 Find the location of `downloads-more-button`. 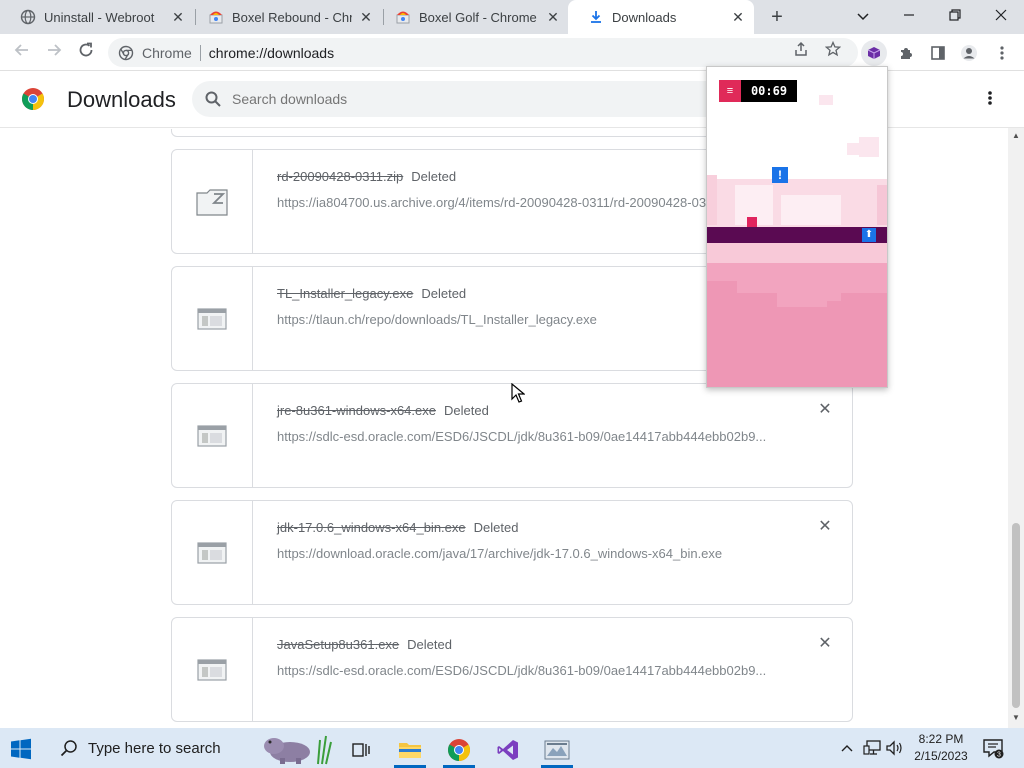

downloads-more-button is located at coordinates (990, 100).